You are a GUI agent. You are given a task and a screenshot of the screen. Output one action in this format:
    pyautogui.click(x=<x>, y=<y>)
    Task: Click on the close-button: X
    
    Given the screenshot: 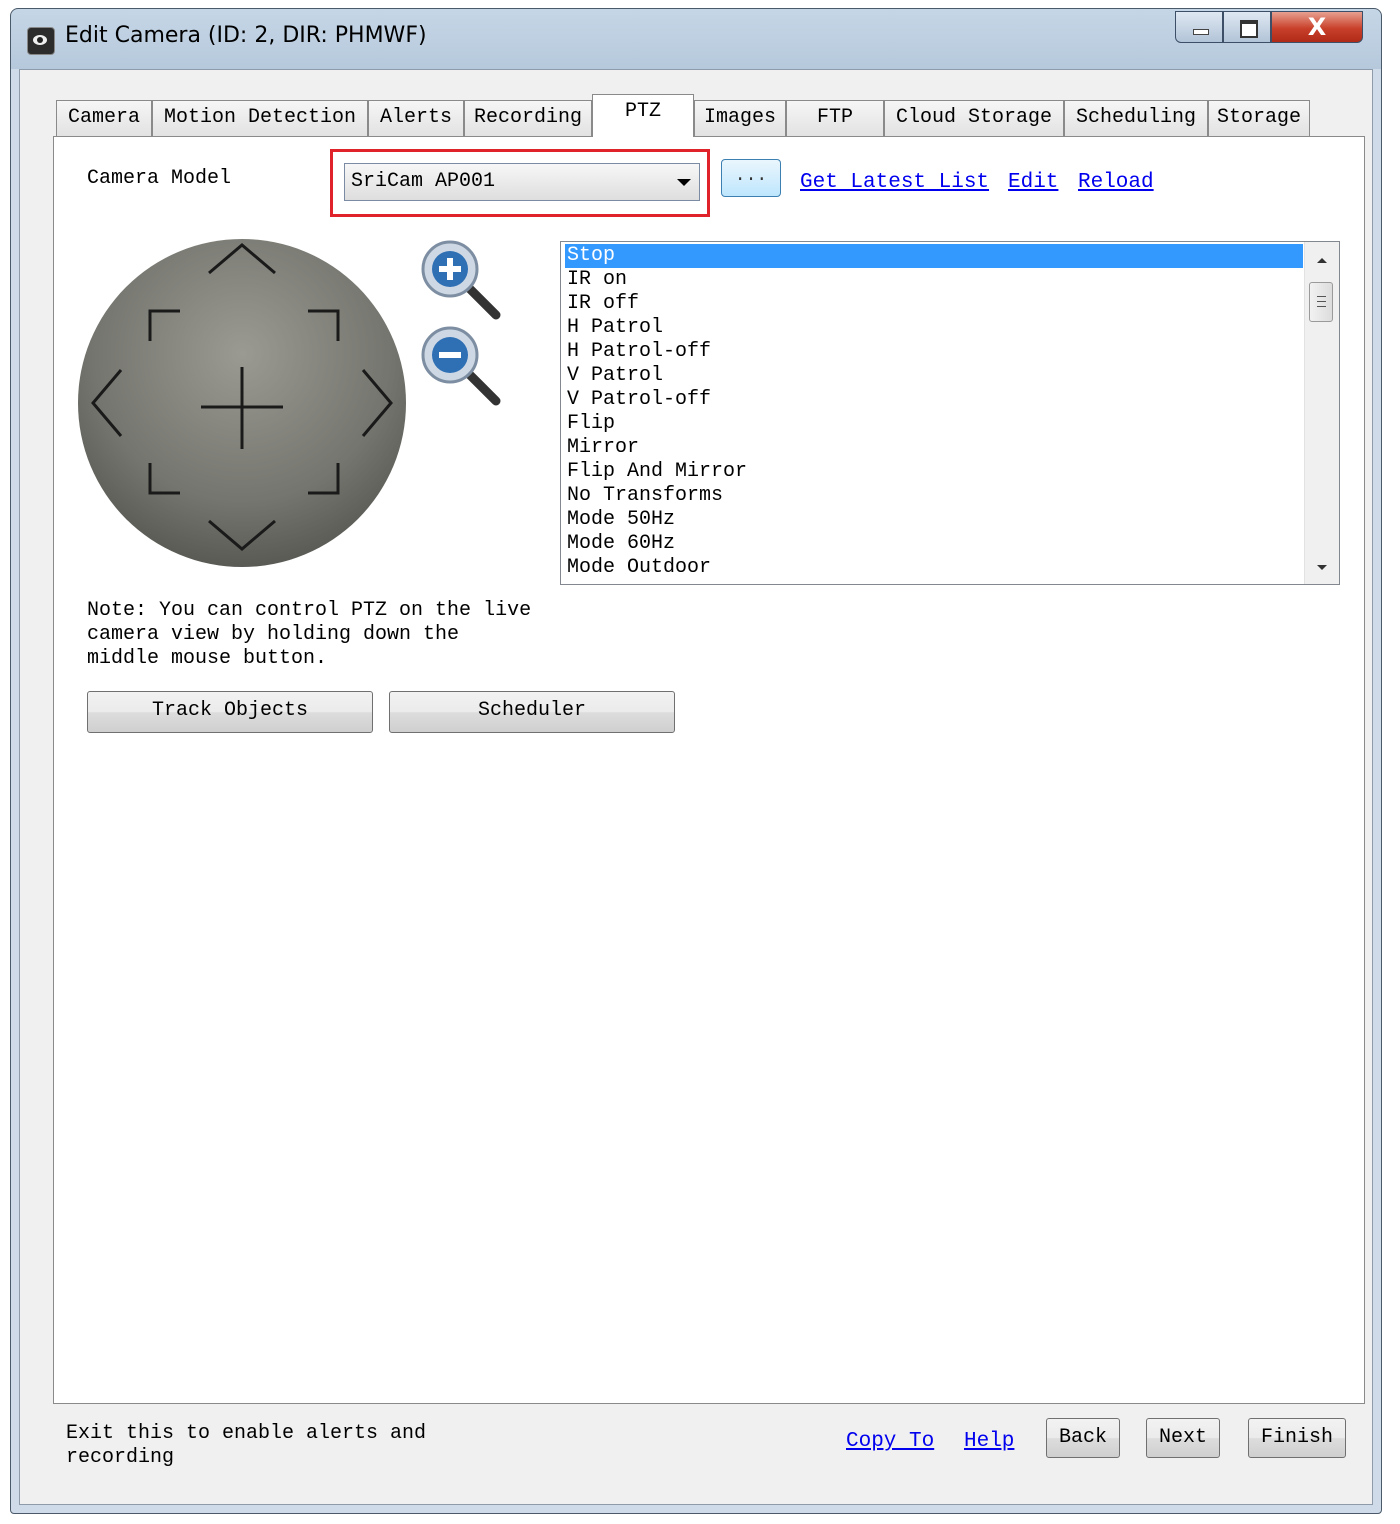 What is the action you would take?
    pyautogui.click(x=1317, y=27)
    